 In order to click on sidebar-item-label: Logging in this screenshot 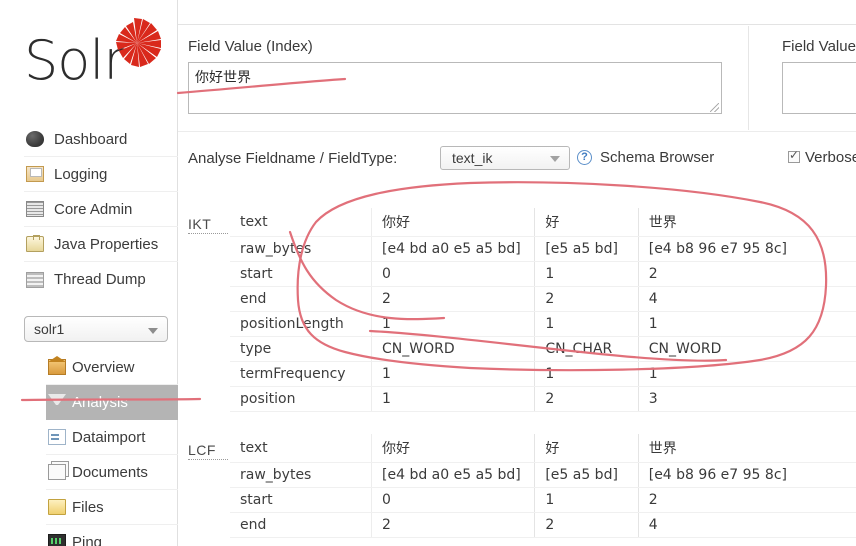, I will do `click(81, 174)`.